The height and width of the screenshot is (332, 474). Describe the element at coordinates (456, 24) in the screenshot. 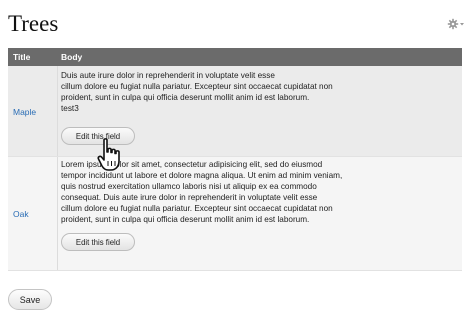

I see `gear-icon` at that location.